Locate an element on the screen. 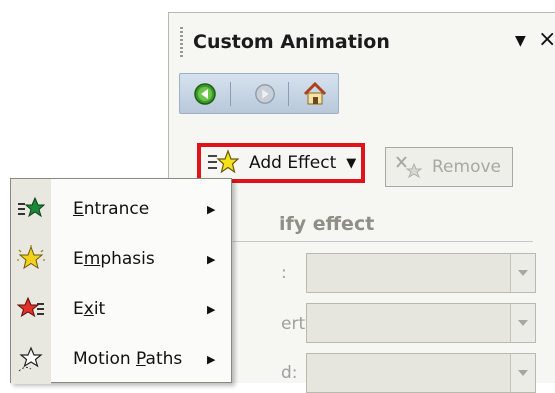  back-button is located at coordinates (205, 94).